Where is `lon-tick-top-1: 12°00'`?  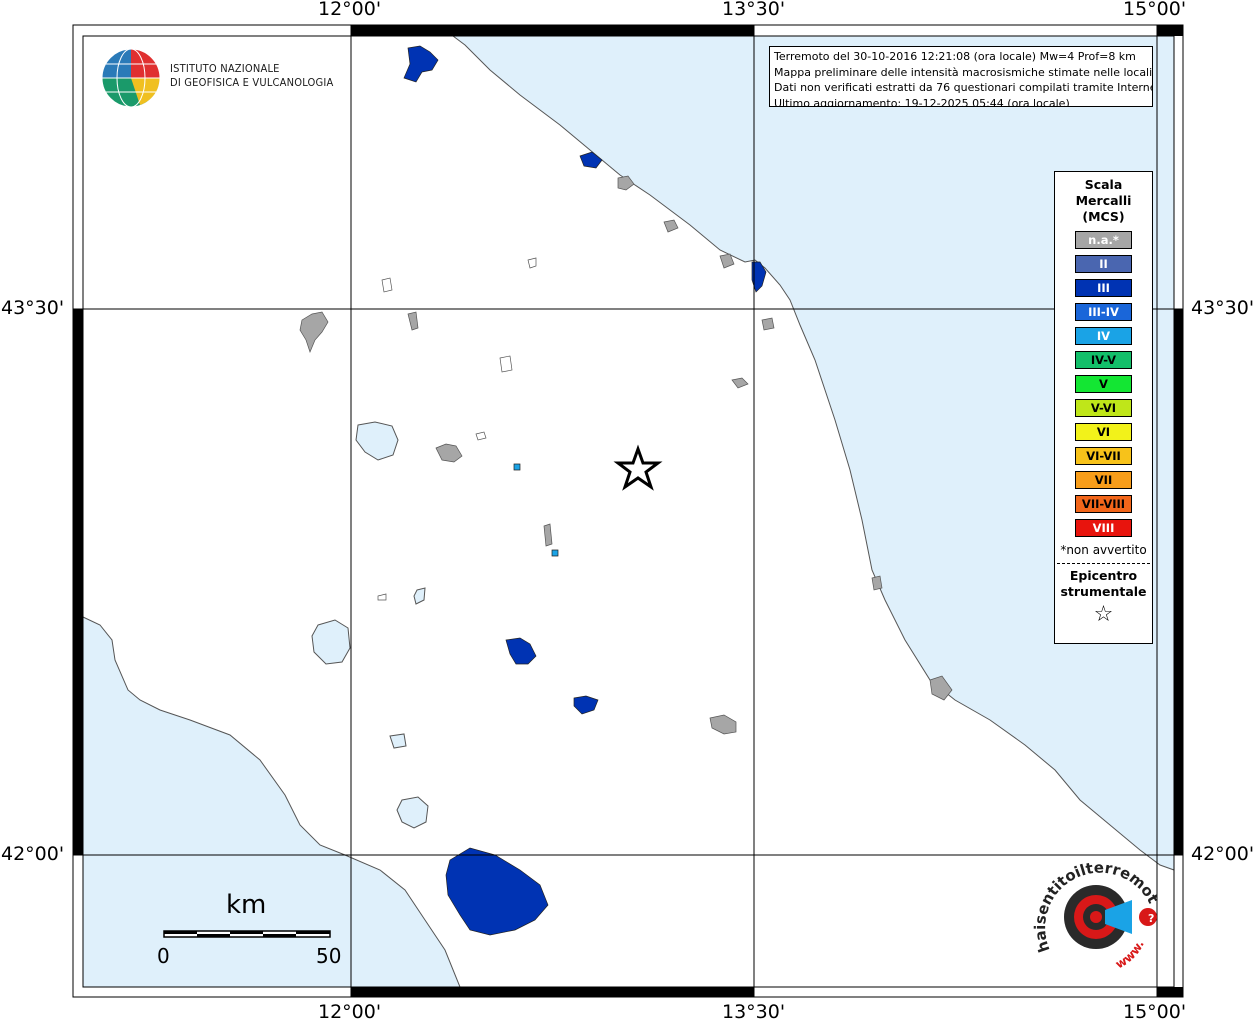 lon-tick-top-1: 12°00' is located at coordinates (350, 10).